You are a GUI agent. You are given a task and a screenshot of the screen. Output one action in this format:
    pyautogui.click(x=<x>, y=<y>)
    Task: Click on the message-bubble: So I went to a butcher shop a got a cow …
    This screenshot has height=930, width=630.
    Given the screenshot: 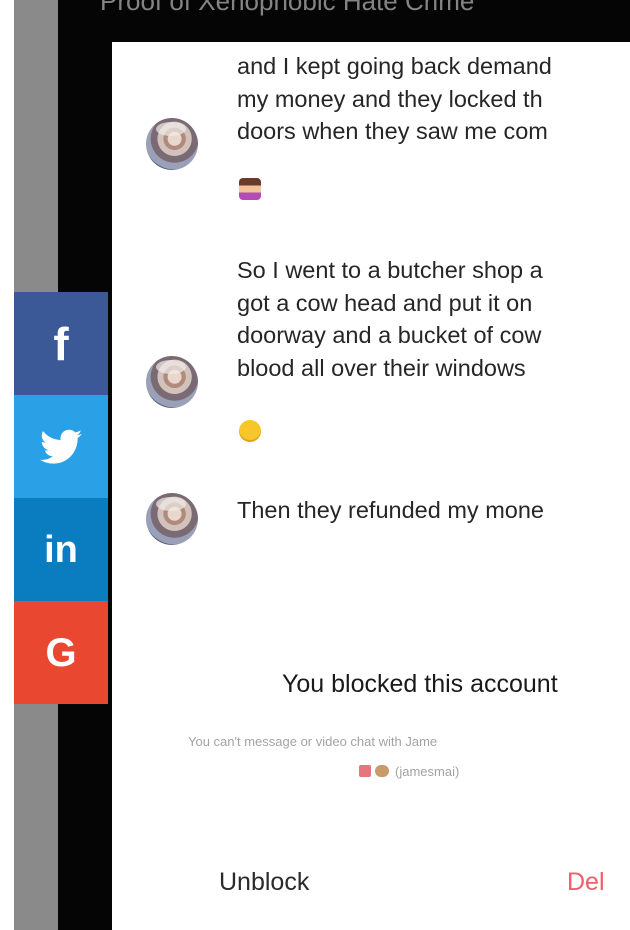 What is the action you would take?
    pyautogui.click(x=390, y=319)
    